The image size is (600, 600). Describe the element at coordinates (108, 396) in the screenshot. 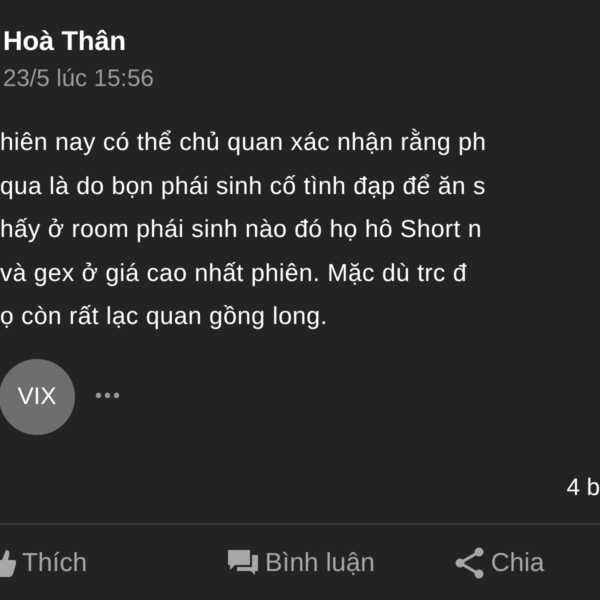

I see `more-button: •••` at that location.